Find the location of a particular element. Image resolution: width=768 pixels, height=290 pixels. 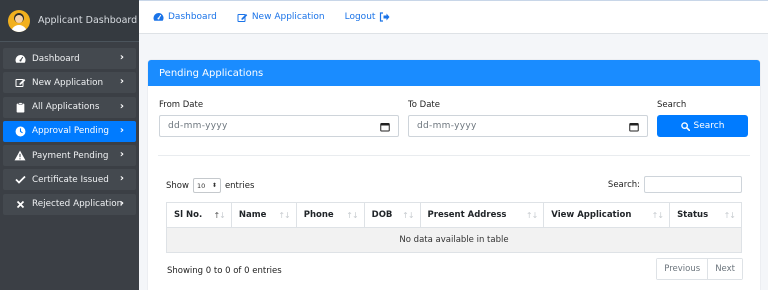

from-date-input: dd-mm-yyyy is located at coordinates (279, 126).